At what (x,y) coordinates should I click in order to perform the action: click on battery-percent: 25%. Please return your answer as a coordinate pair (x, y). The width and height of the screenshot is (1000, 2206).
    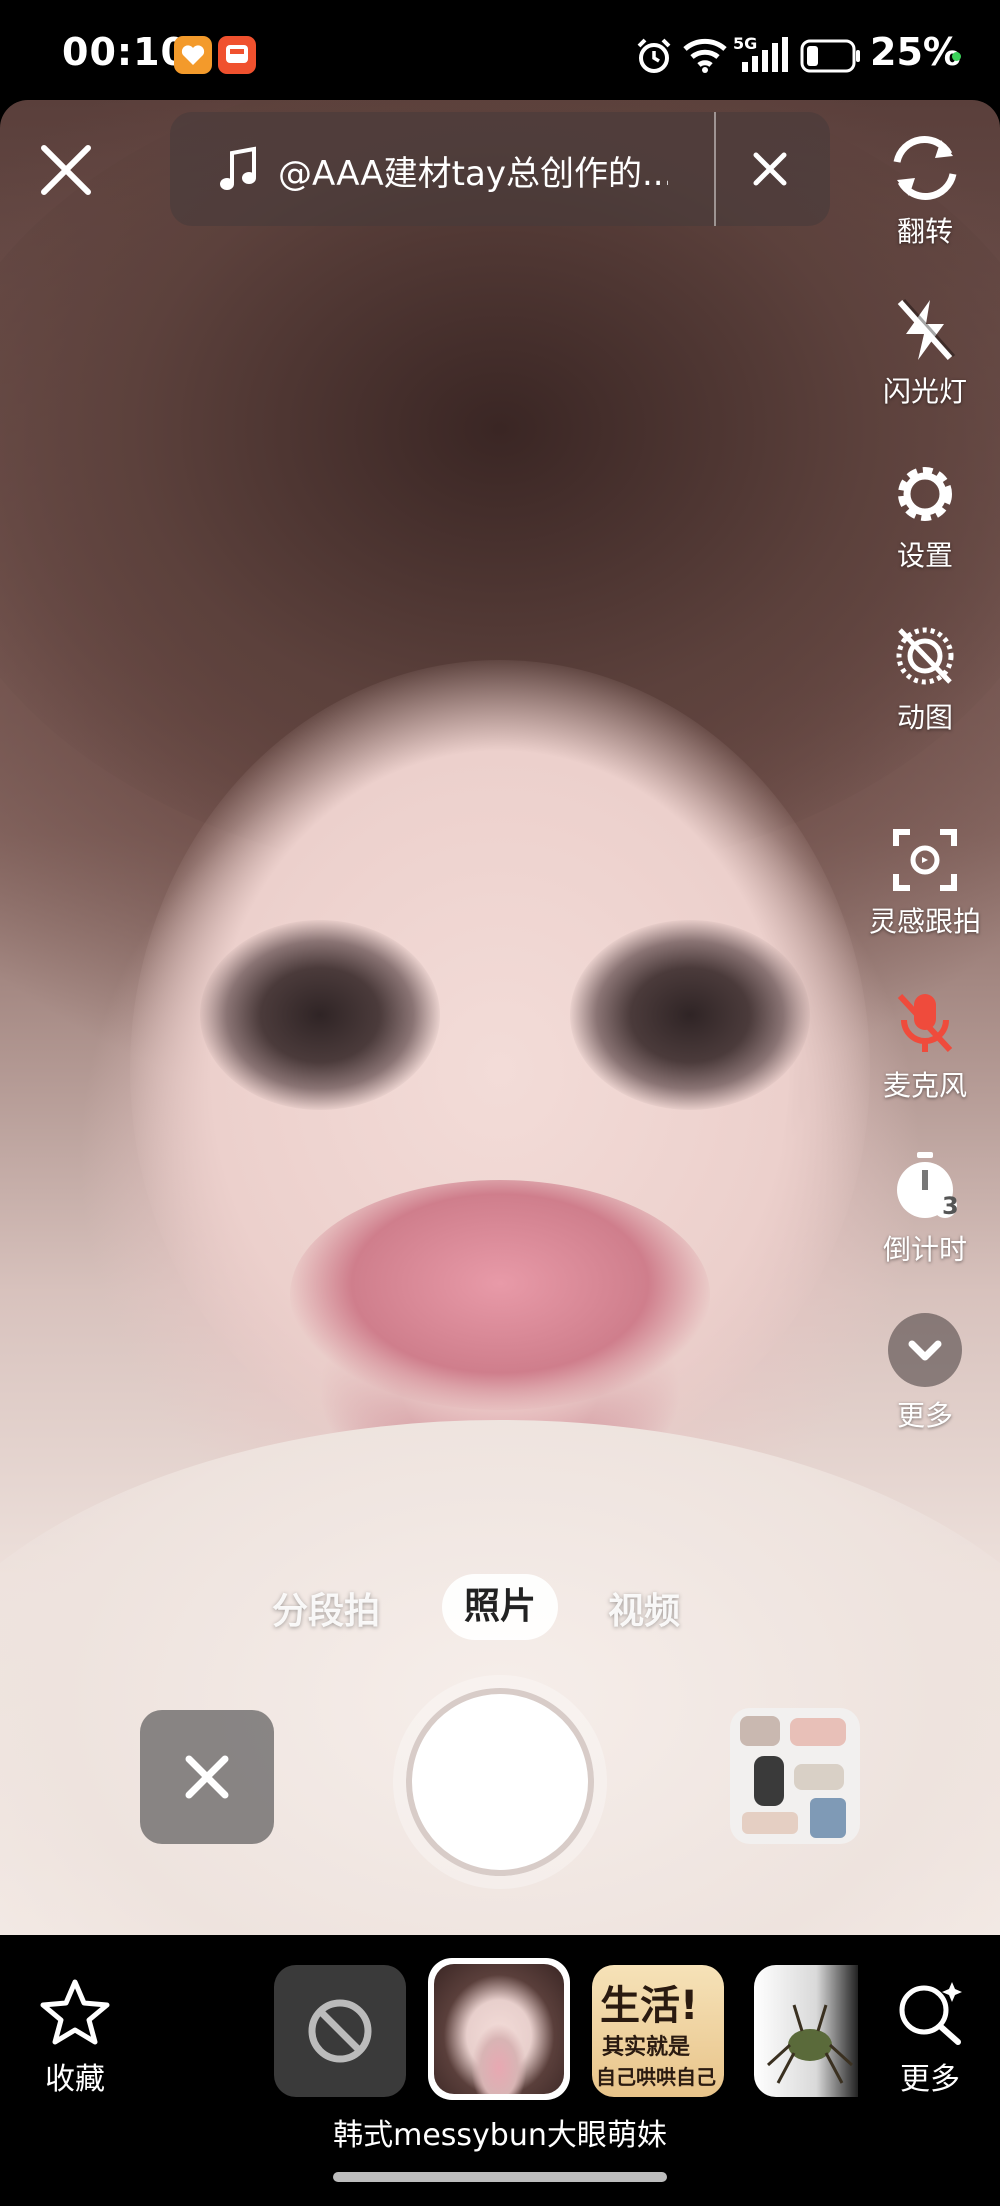
    Looking at the image, I should click on (915, 52).